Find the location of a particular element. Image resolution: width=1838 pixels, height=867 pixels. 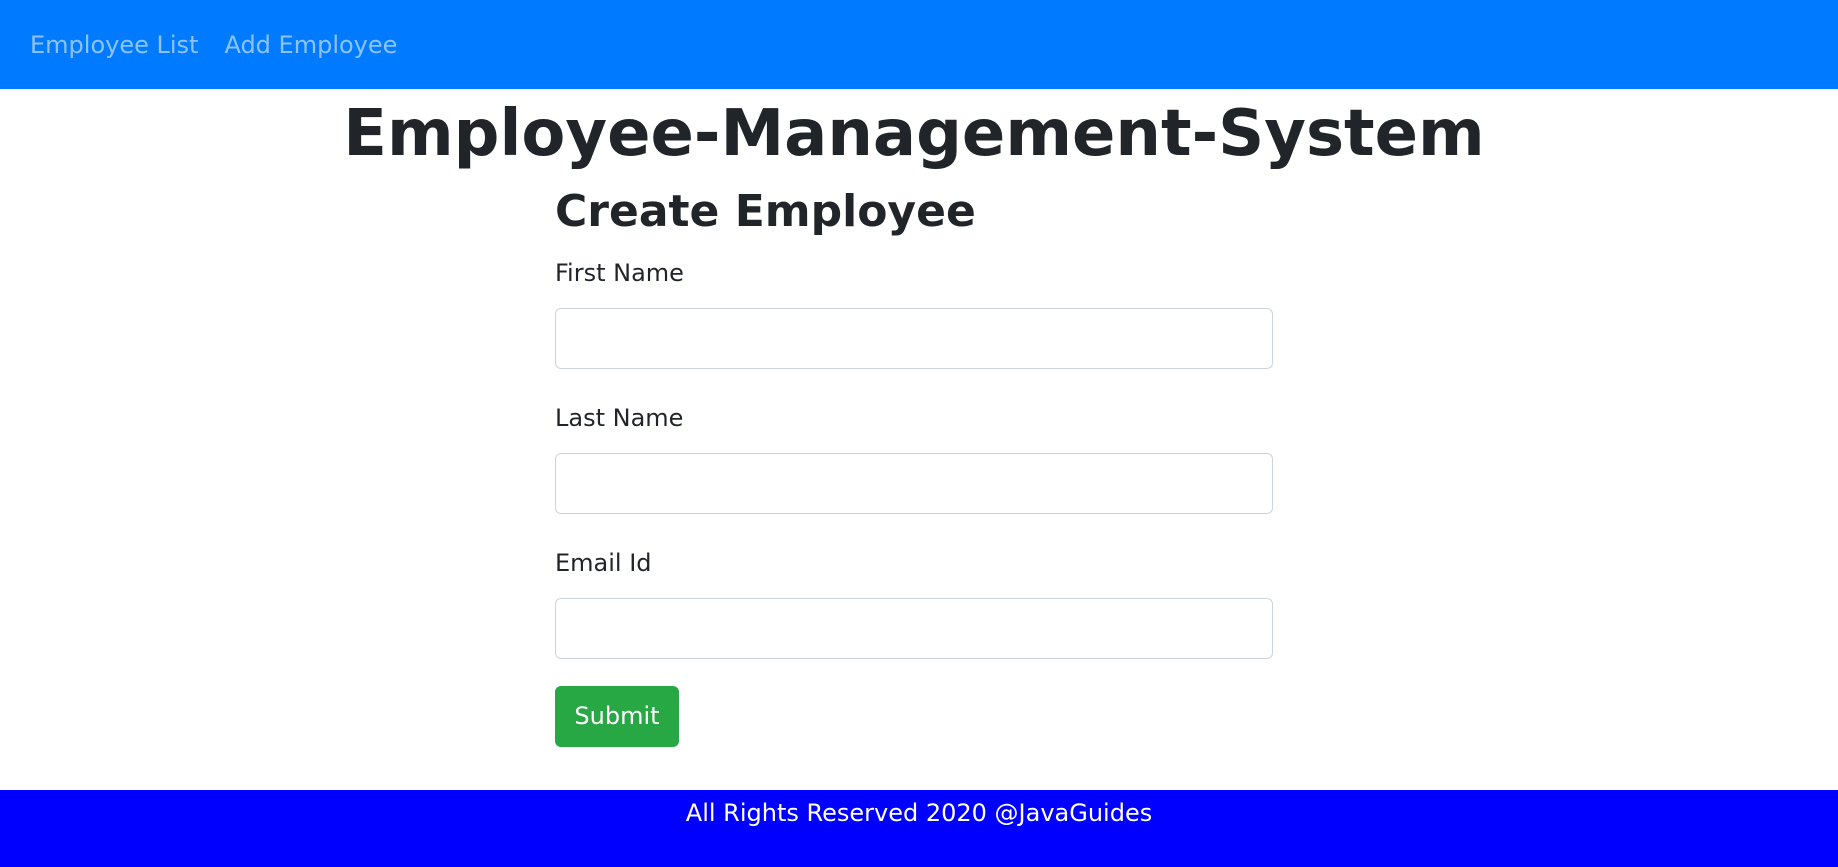

email-id-input is located at coordinates (914, 628).